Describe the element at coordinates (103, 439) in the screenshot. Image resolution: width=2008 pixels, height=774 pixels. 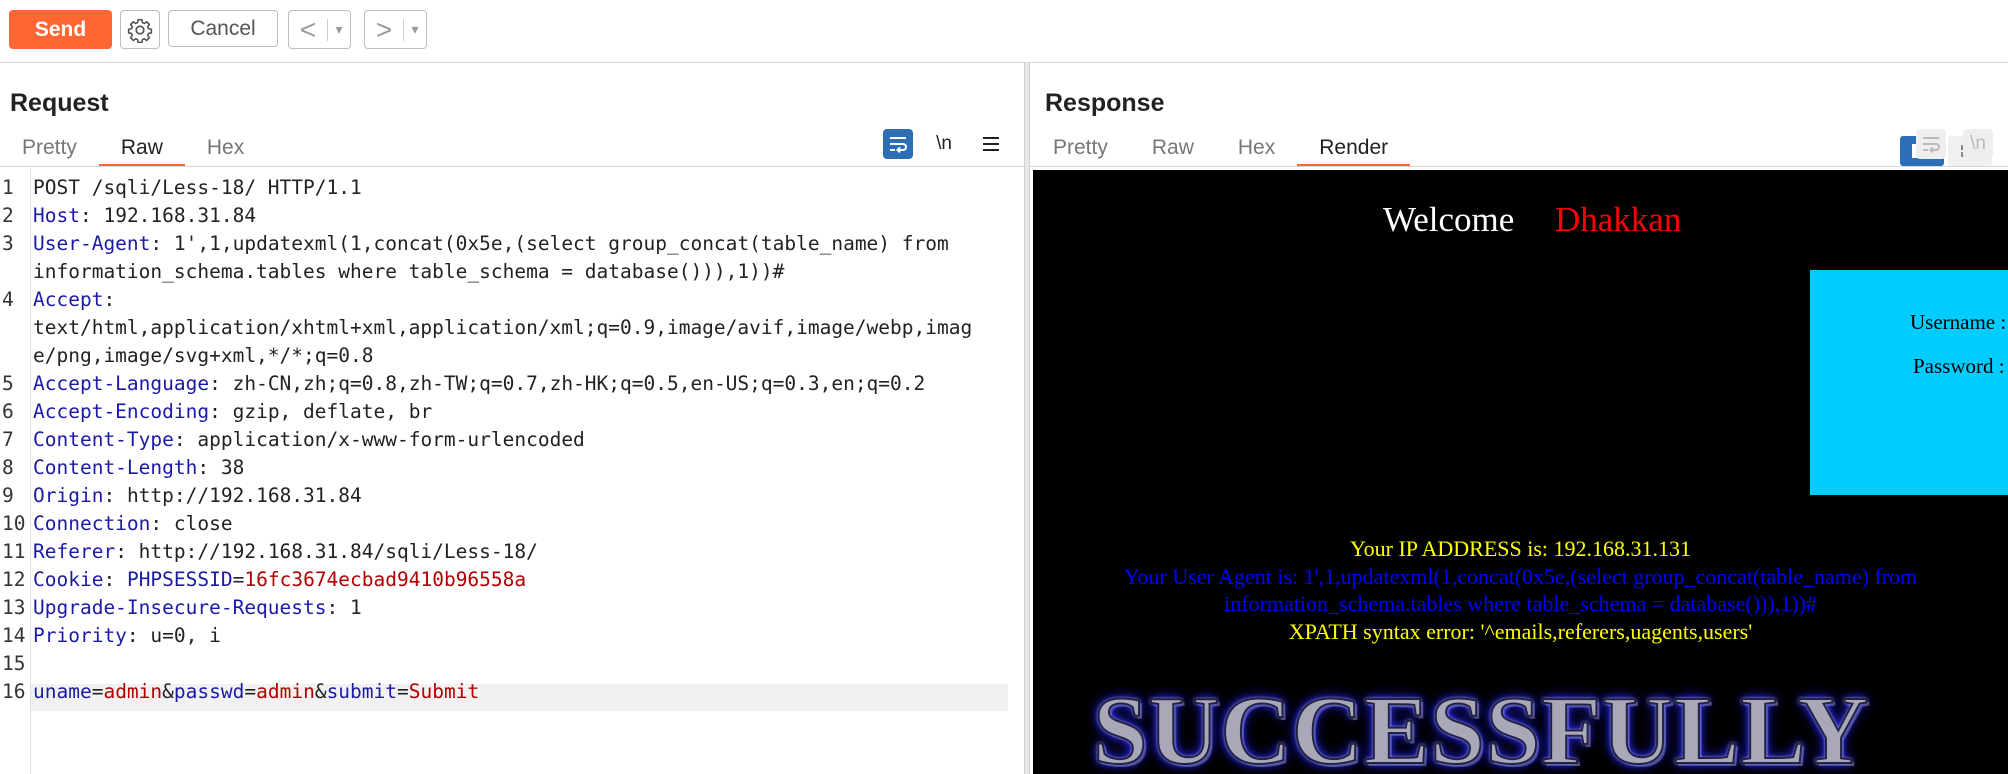
I see `header-name: Content-Type` at that location.